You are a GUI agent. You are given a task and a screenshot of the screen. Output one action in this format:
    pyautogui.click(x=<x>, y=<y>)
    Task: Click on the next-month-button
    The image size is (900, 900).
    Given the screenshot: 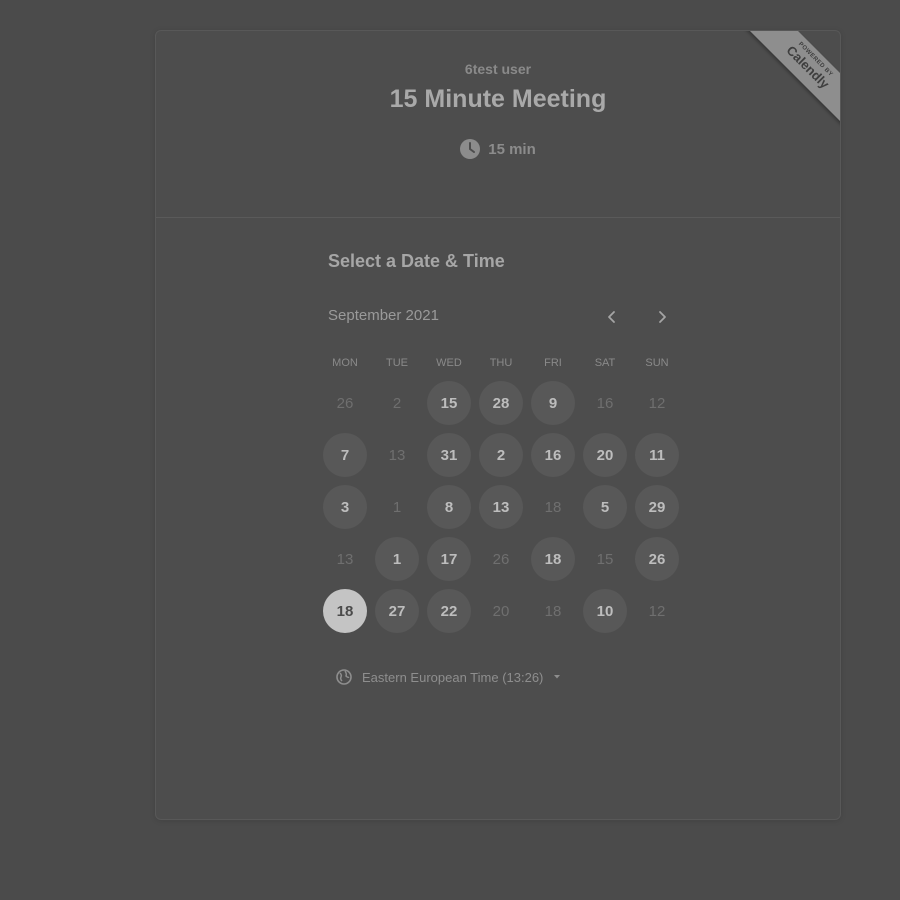 What is the action you would take?
    pyautogui.click(x=662, y=317)
    